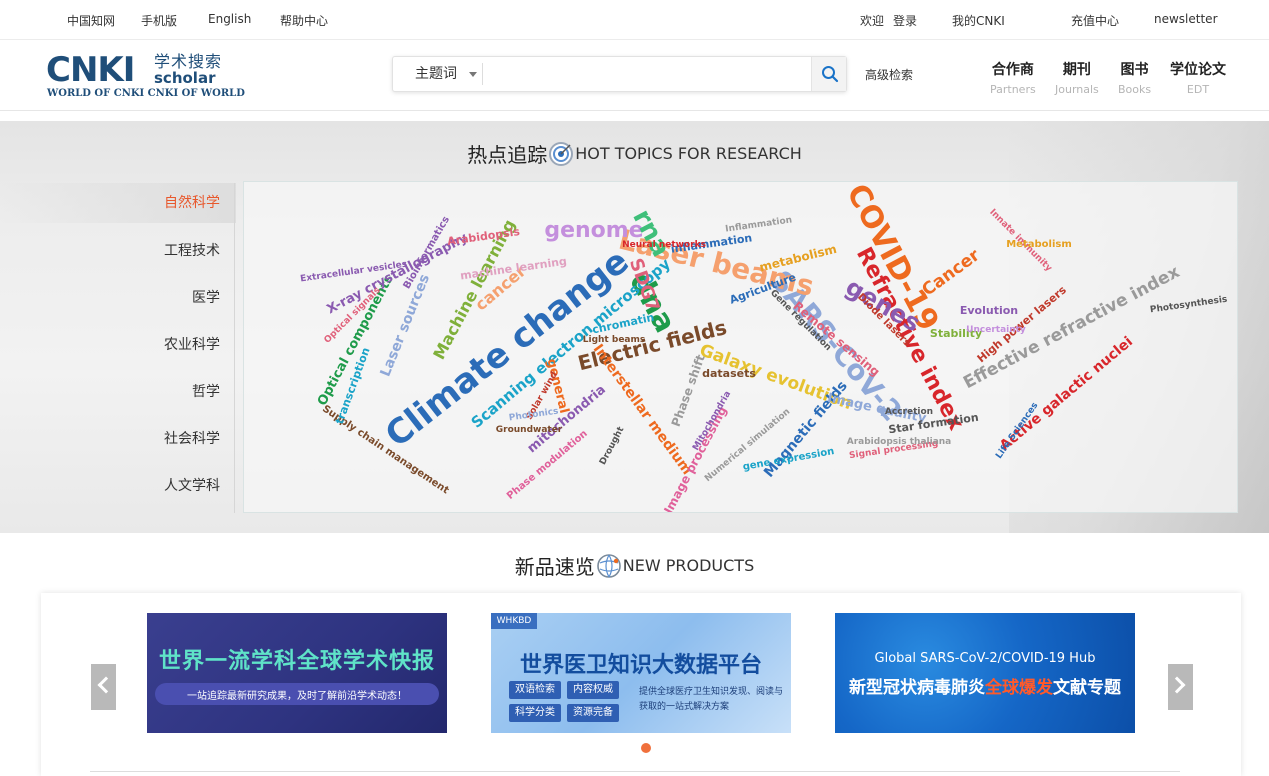  I want to click on nav-partners-cn: 合作商, so click(1012, 70).